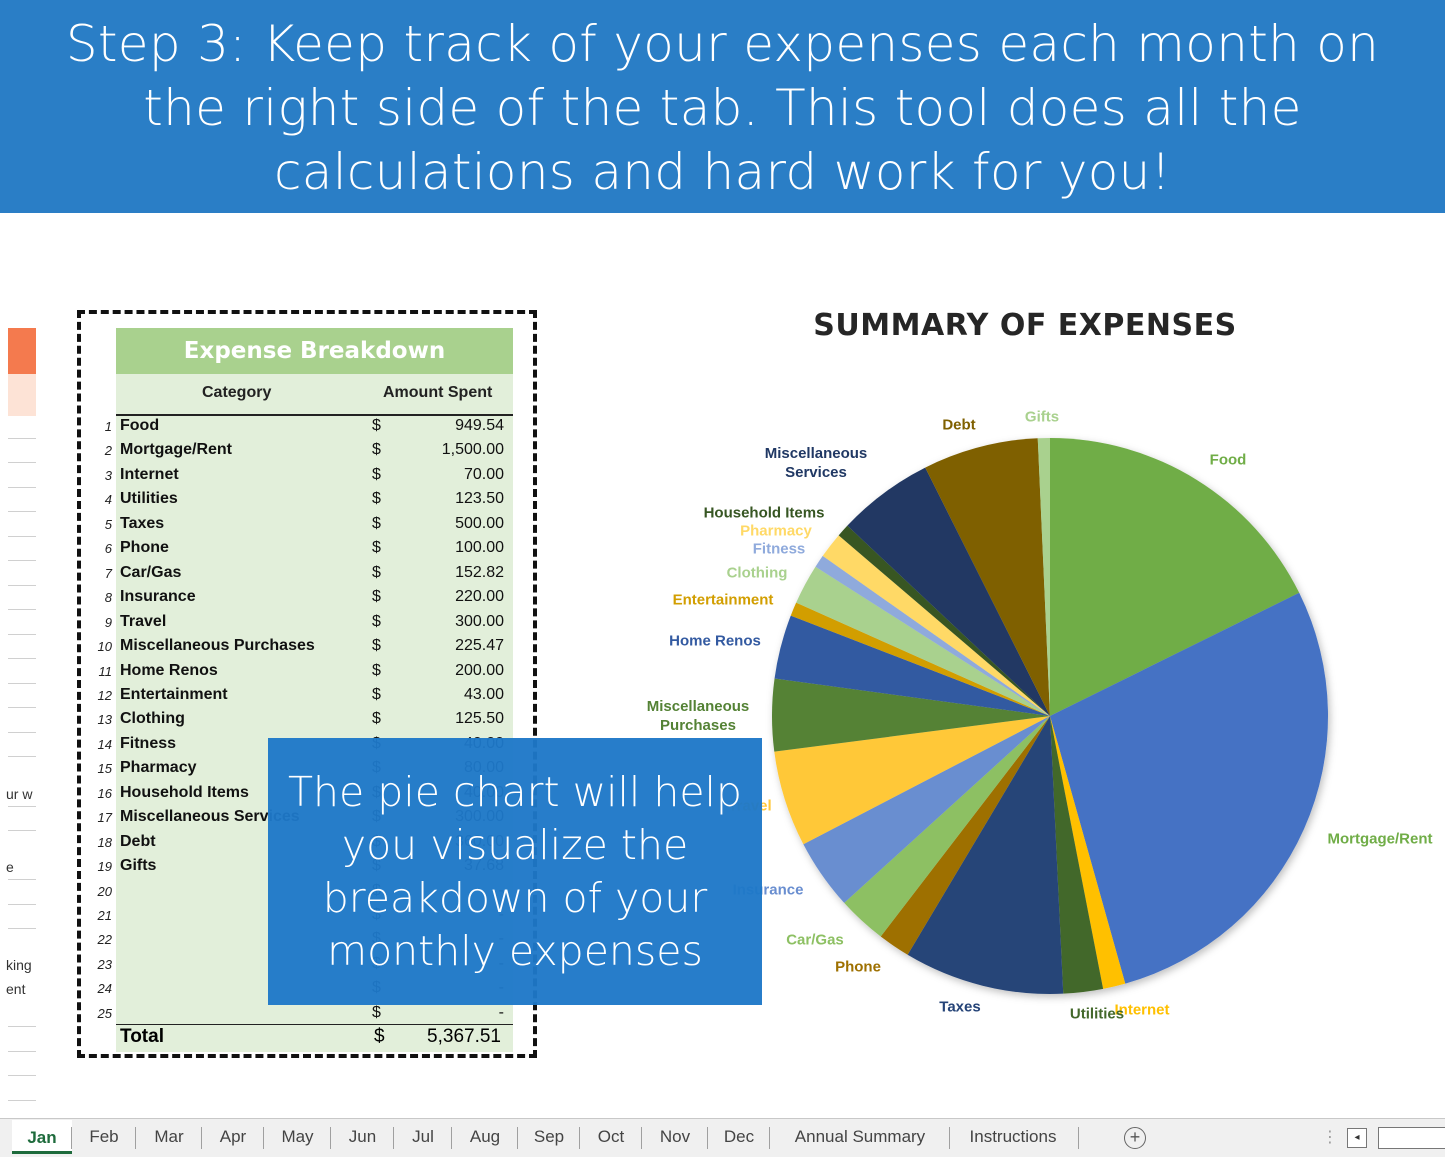 The image size is (1445, 1157). Describe the element at coordinates (1097, 1014) in the screenshot. I see `pie-data-label: Utilities` at that location.